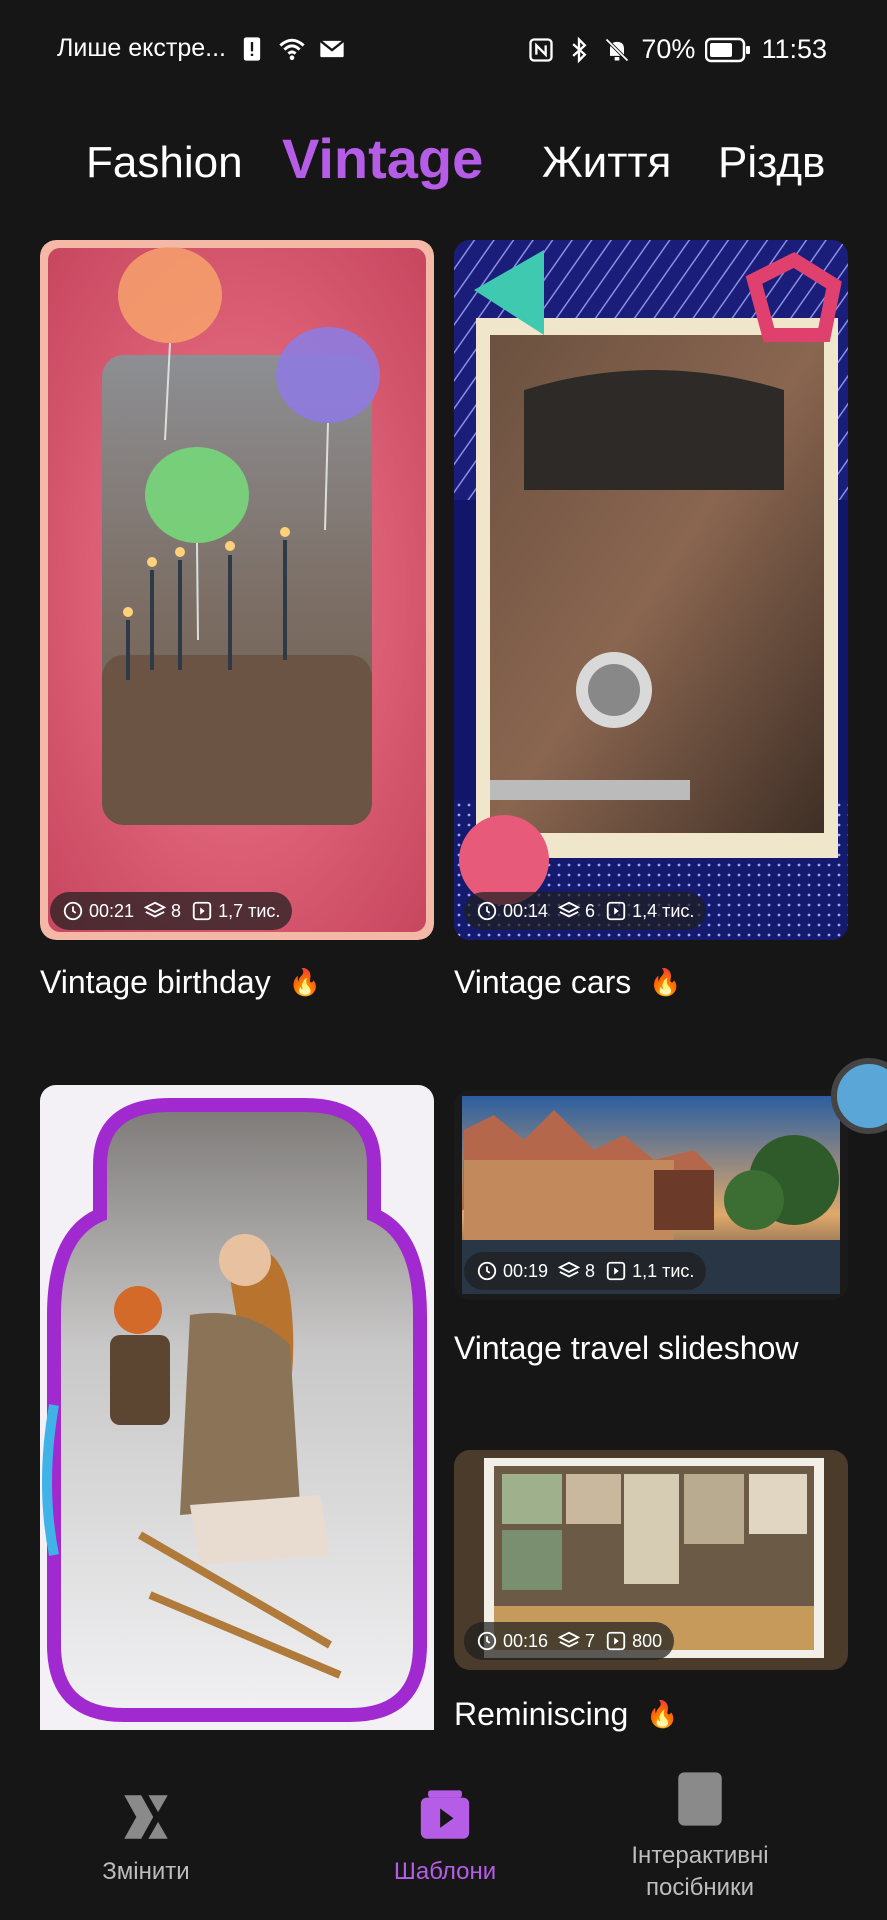 This screenshot has height=1920, width=887. Describe the element at coordinates (155, 982) in the screenshot. I see `template-title: Vintage birthday` at that location.